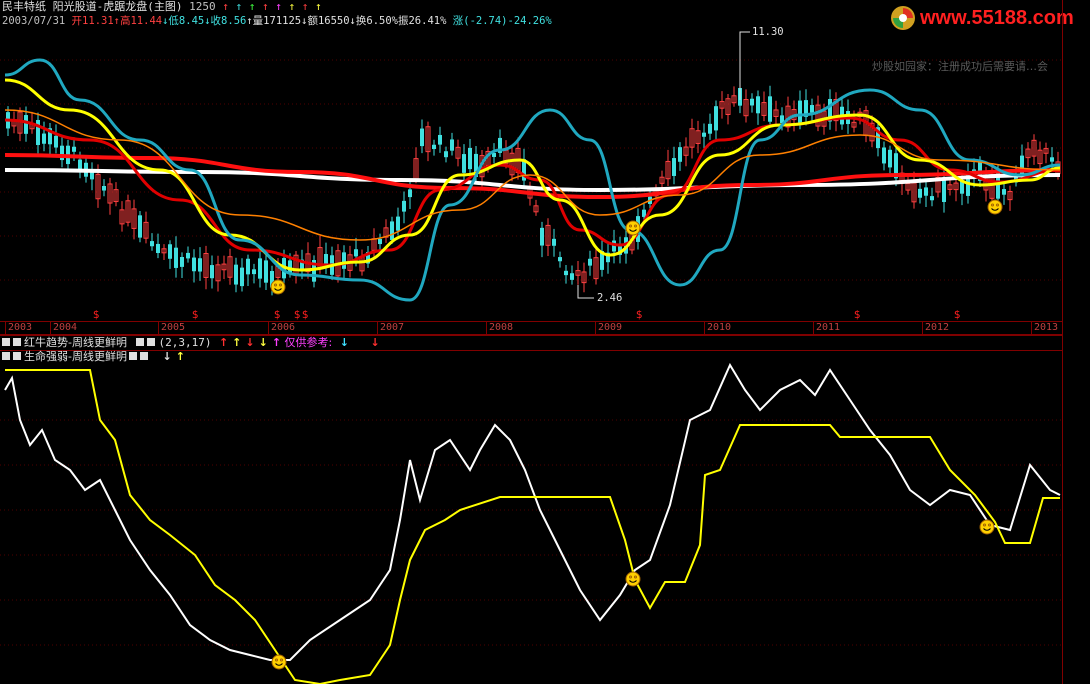 The image size is (1090, 684). I want to click on indicator1-note: 仅供参考:, so click(308, 342).